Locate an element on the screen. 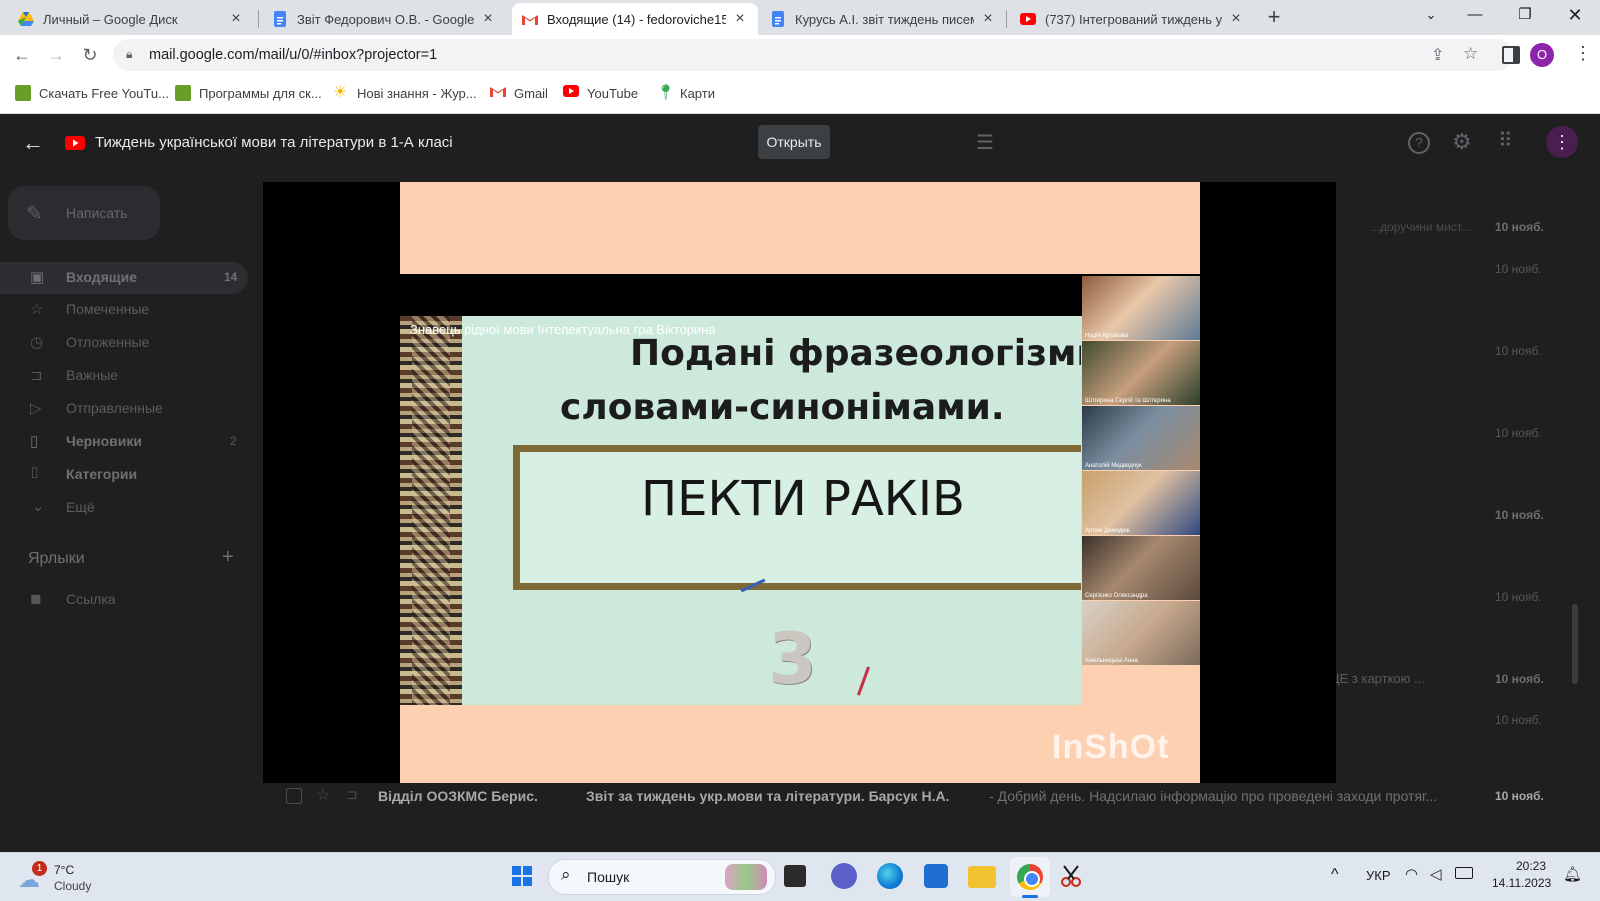  minimize-button: — is located at coordinates (1475, 16).